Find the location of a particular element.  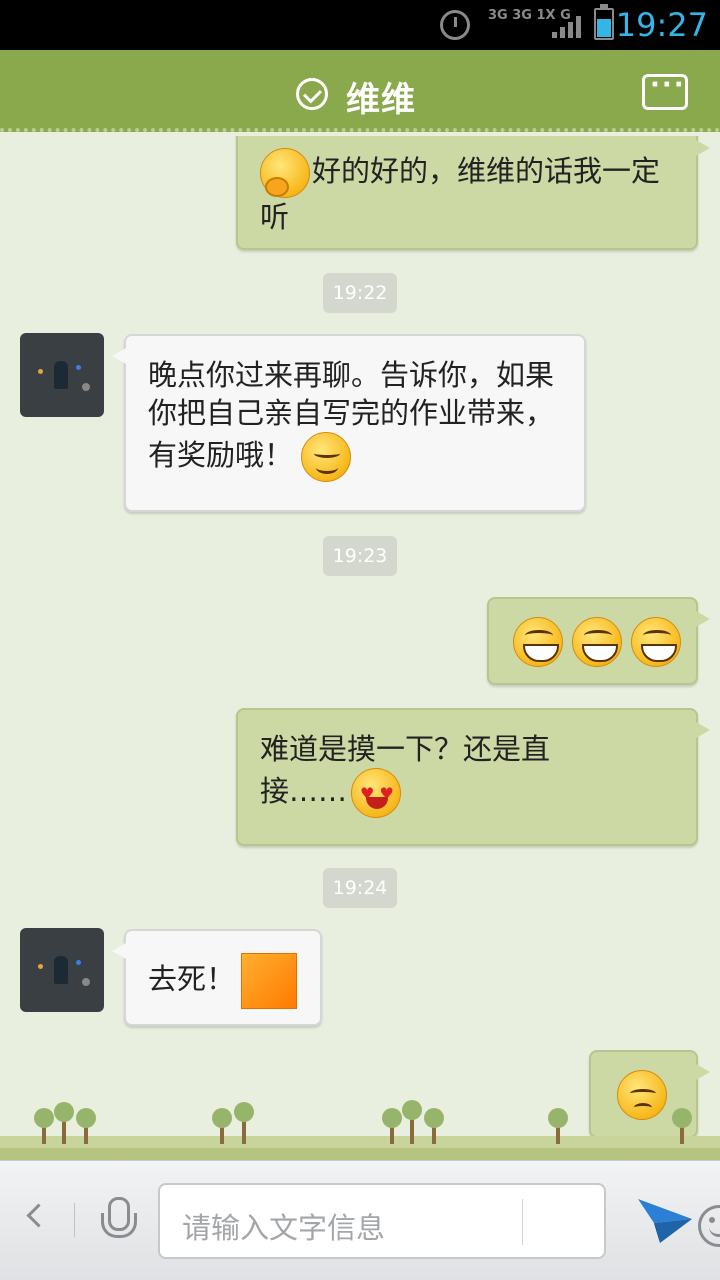

status-bar: 3G 3G 1X G 19:27 is located at coordinates (360, 25).